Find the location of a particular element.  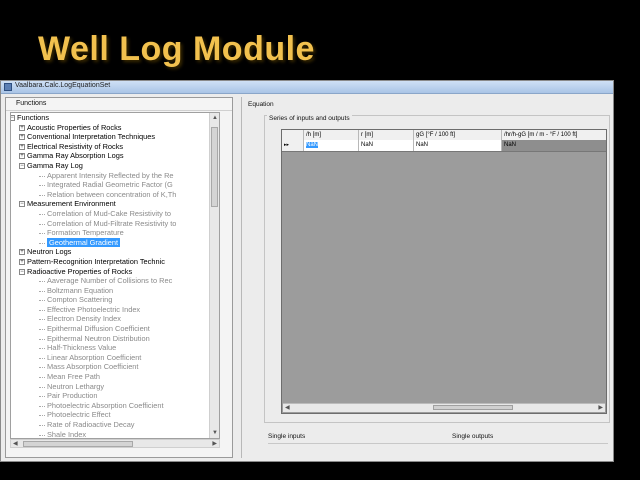

grid-horizontal-scroll-thumb is located at coordinates (473, 407).